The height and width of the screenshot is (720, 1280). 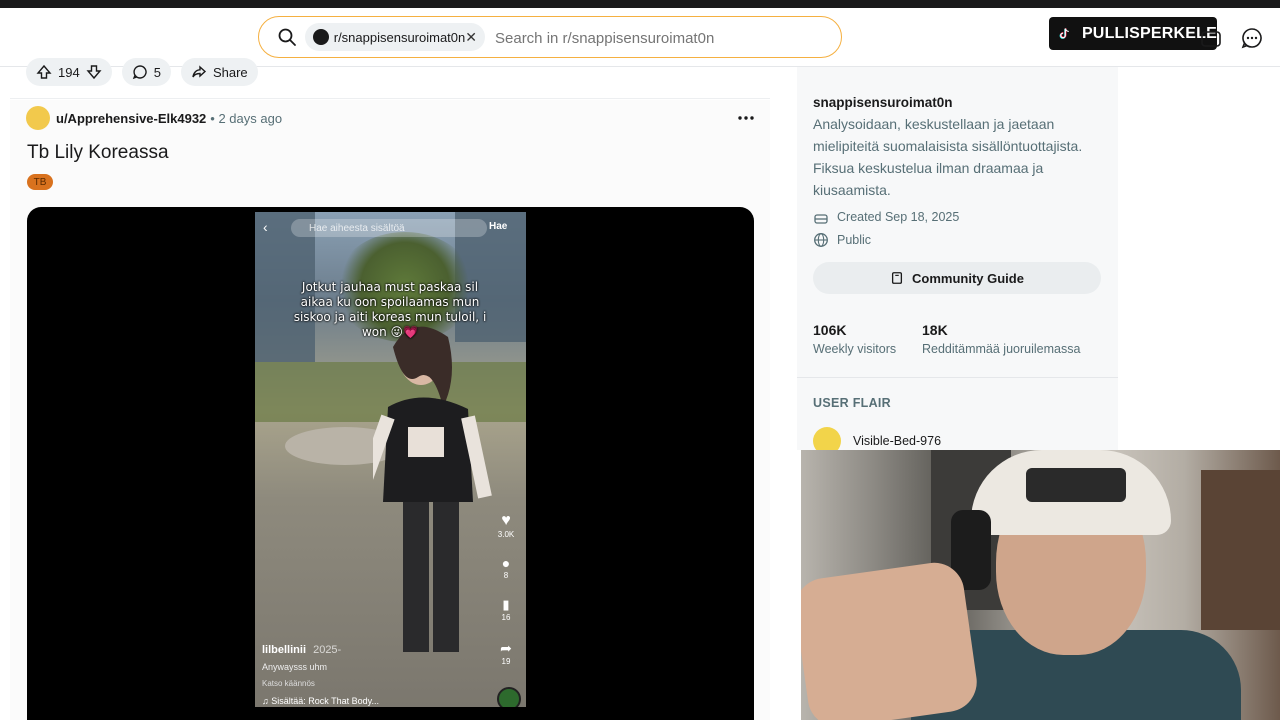 What do you see at coordinates (1076, 485) in the screenshot?
I see `cap-patch` at bounding box center [1076, 485].